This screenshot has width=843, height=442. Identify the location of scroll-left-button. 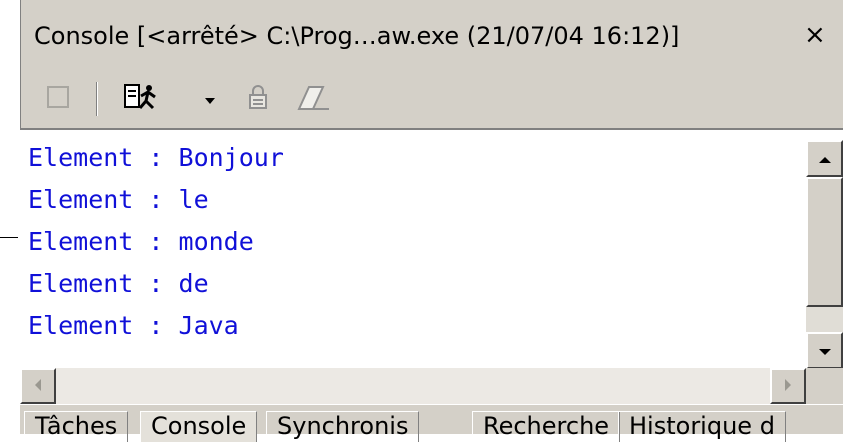
(38, 386).